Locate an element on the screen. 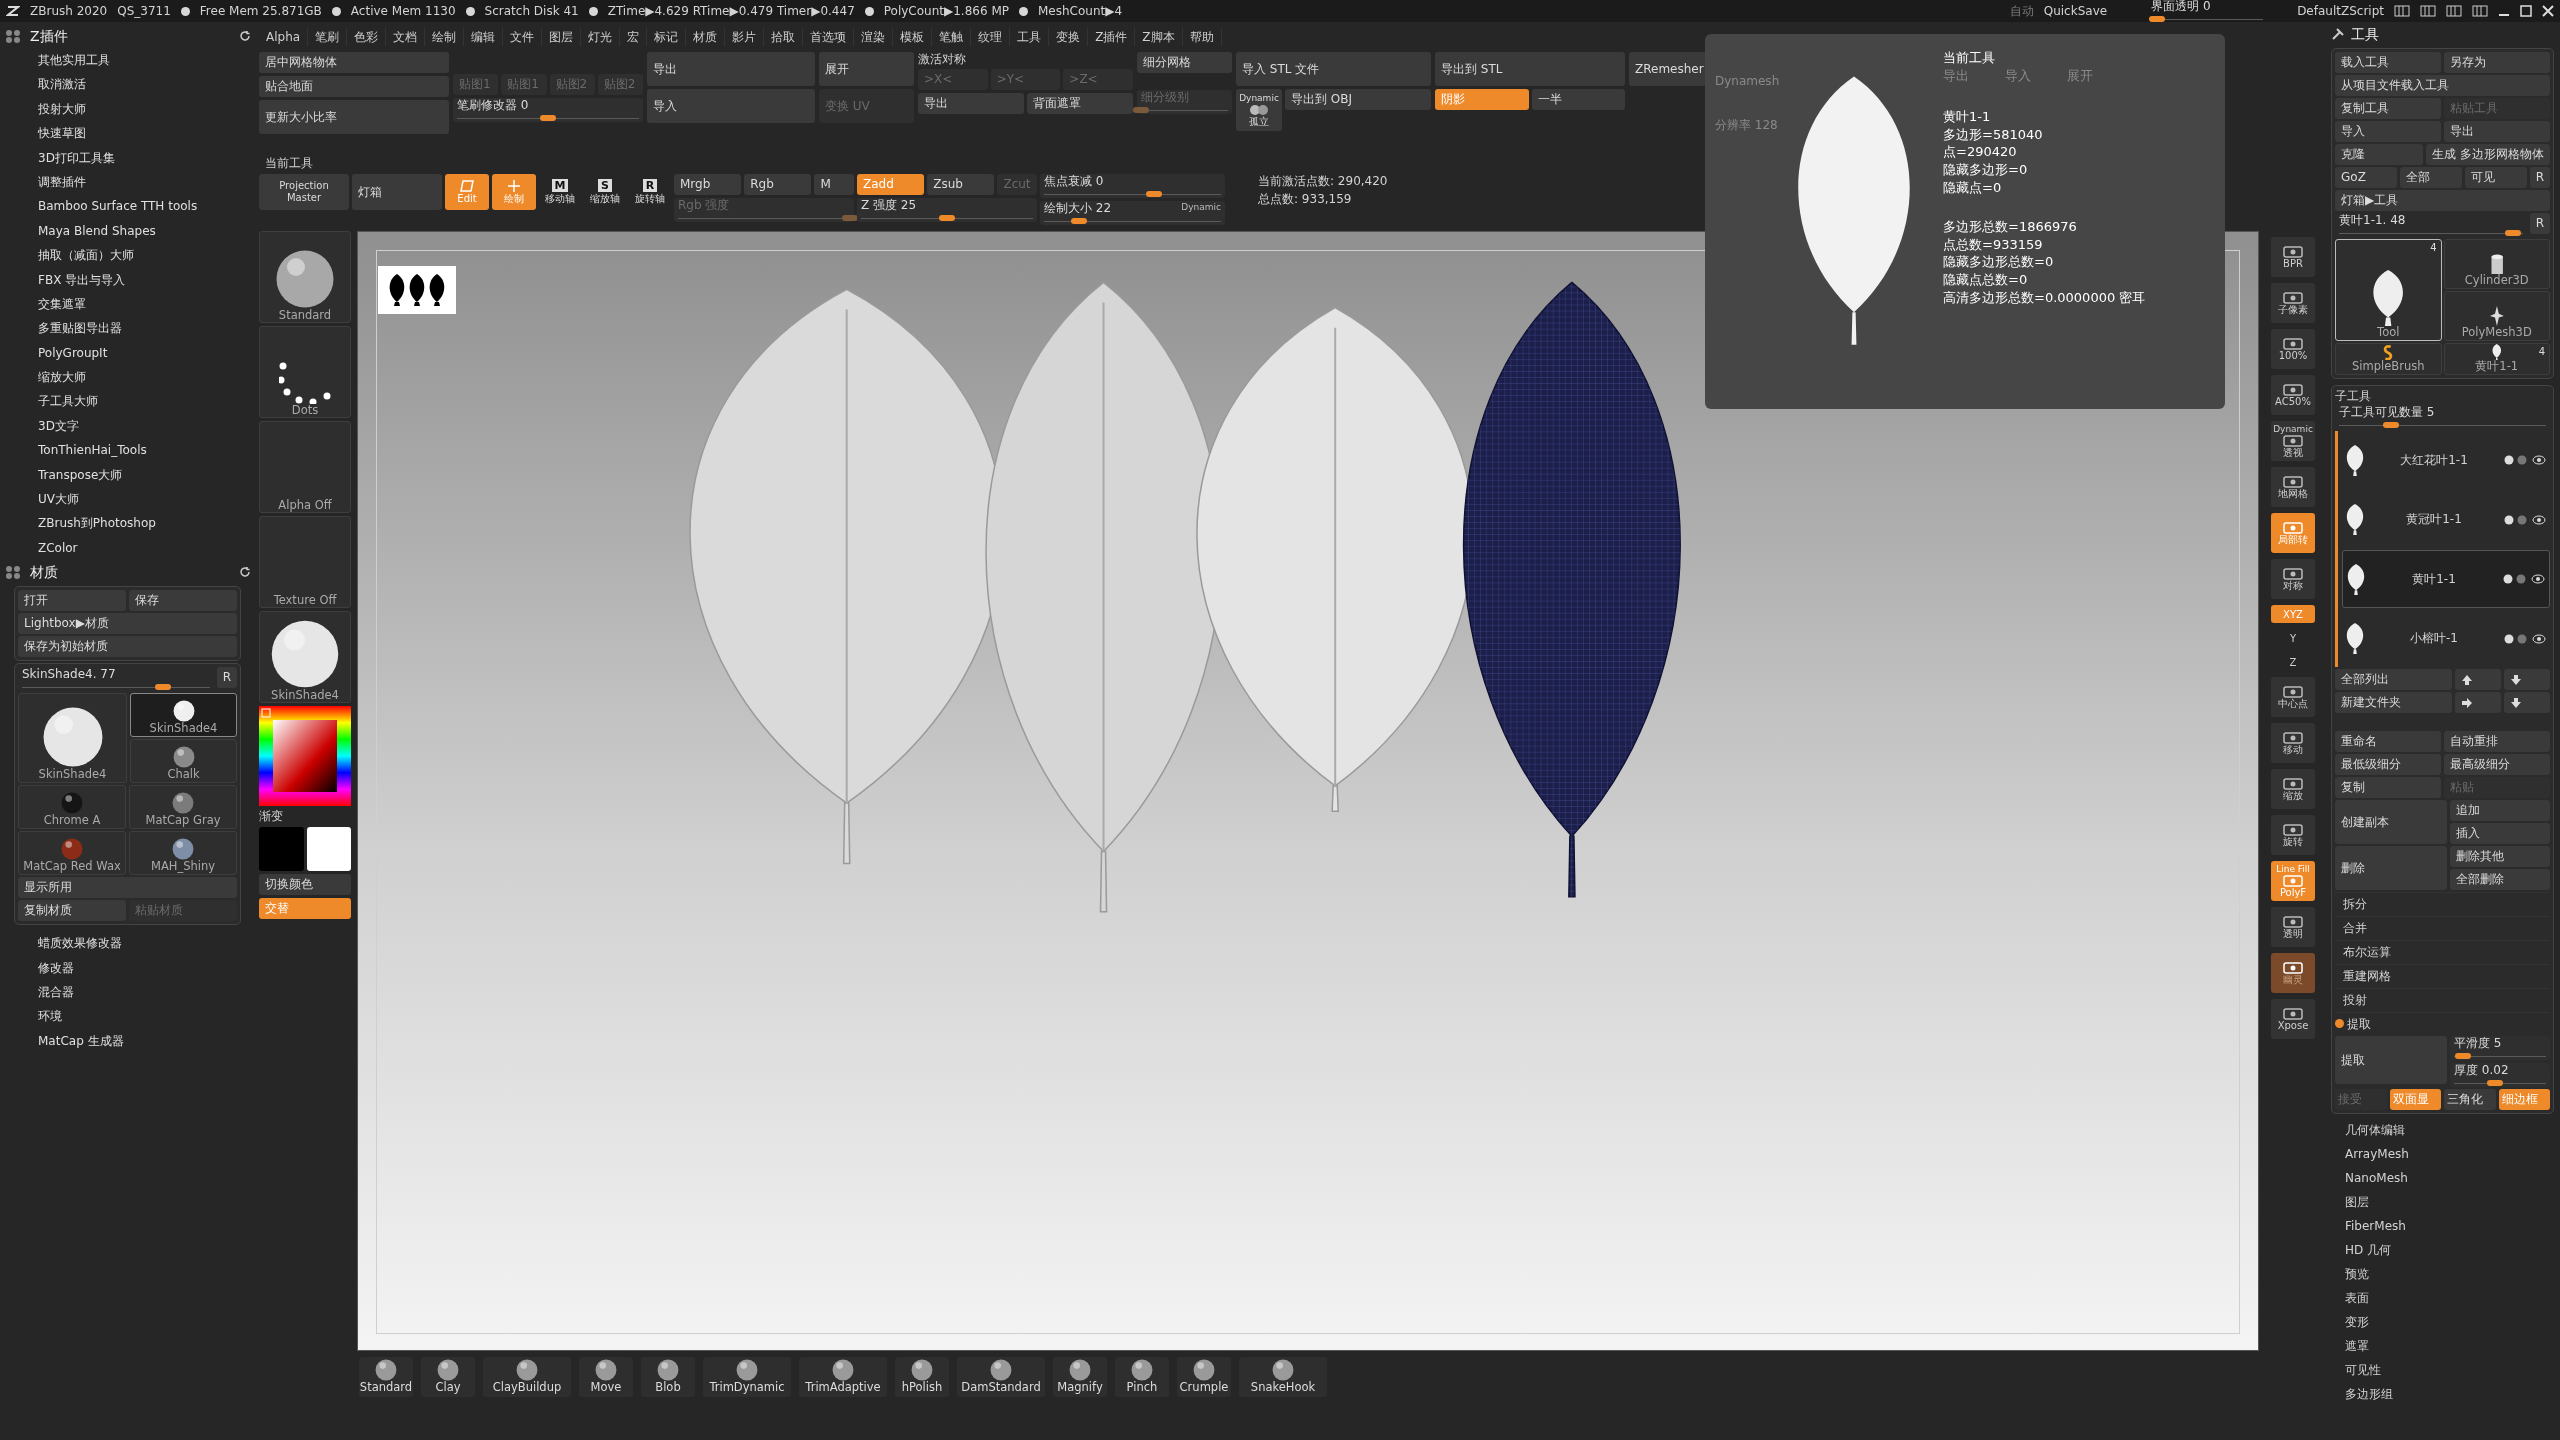  color-swatch is located at coordinates (328, 848).